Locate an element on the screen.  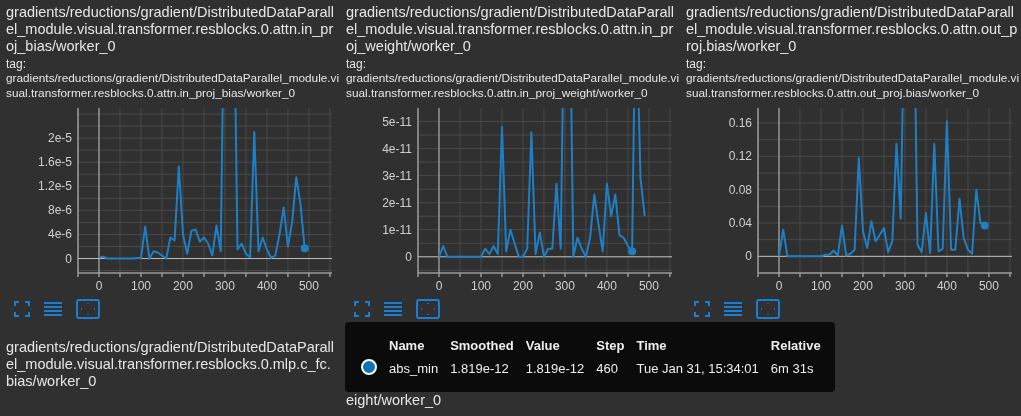
tag-text: gradients/reductions/gradient/DistributedDataParallel_module.visual.transformer.resblocks.0.attn.in_proj_bias/worker_0 is located at coordinates (173, 86).